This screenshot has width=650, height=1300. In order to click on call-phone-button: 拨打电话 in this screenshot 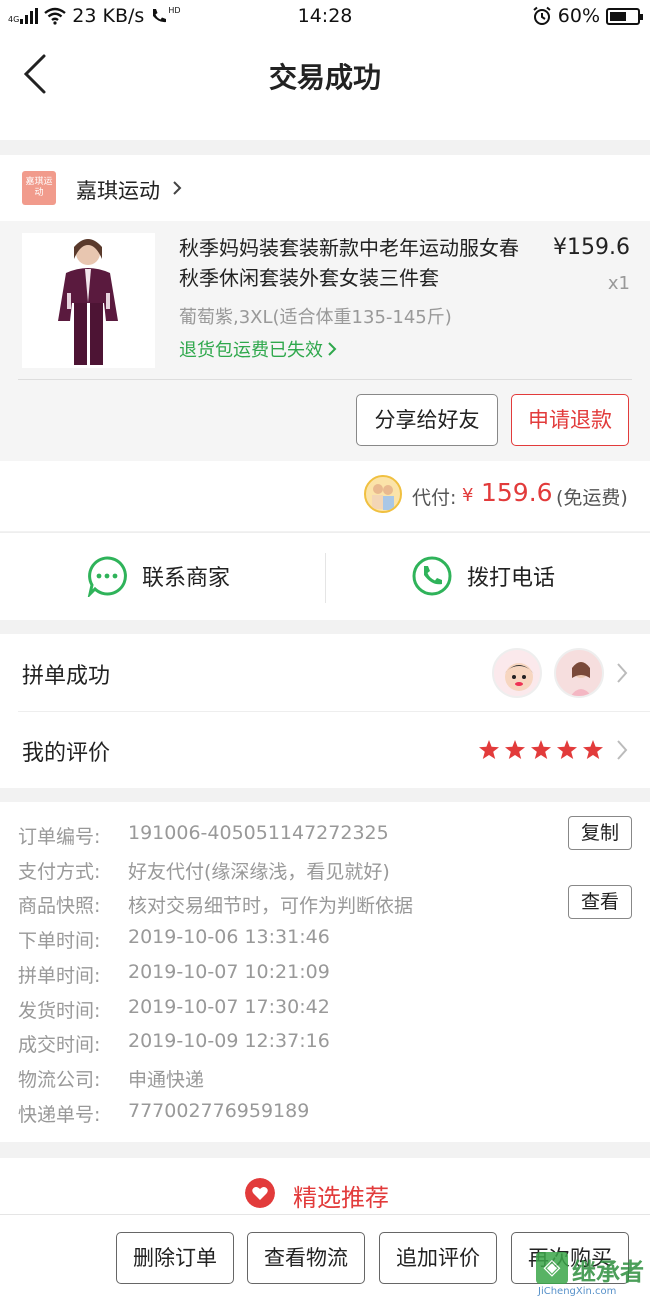, I will do `click(483, 576)`.